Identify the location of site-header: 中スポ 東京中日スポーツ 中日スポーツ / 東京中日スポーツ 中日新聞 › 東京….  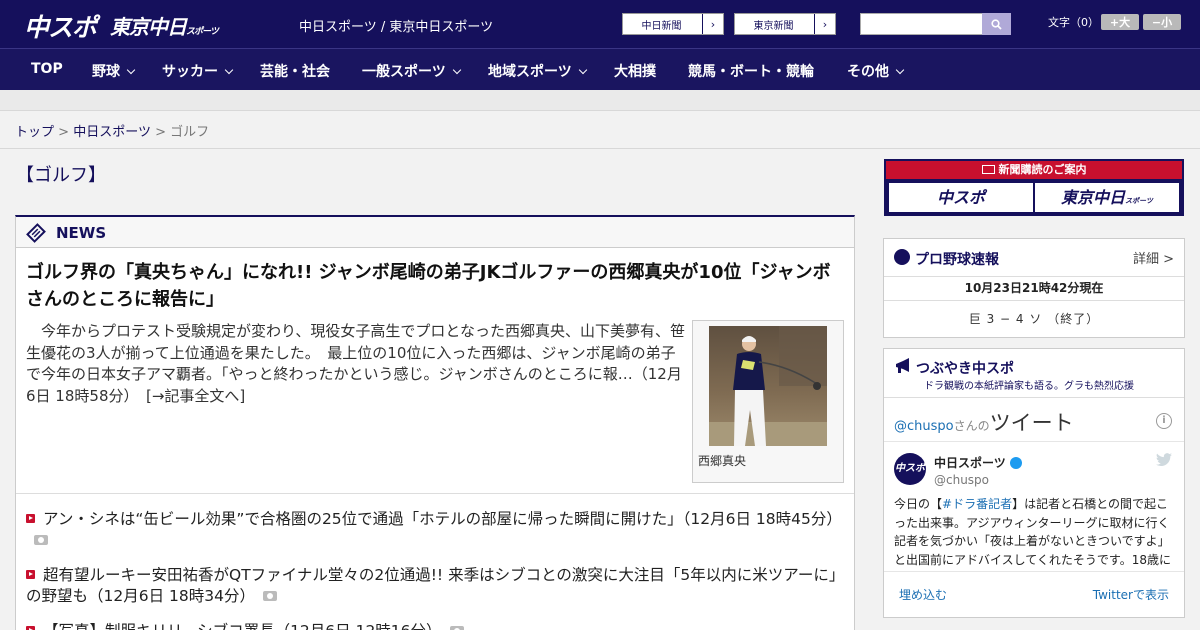
(600, 24).